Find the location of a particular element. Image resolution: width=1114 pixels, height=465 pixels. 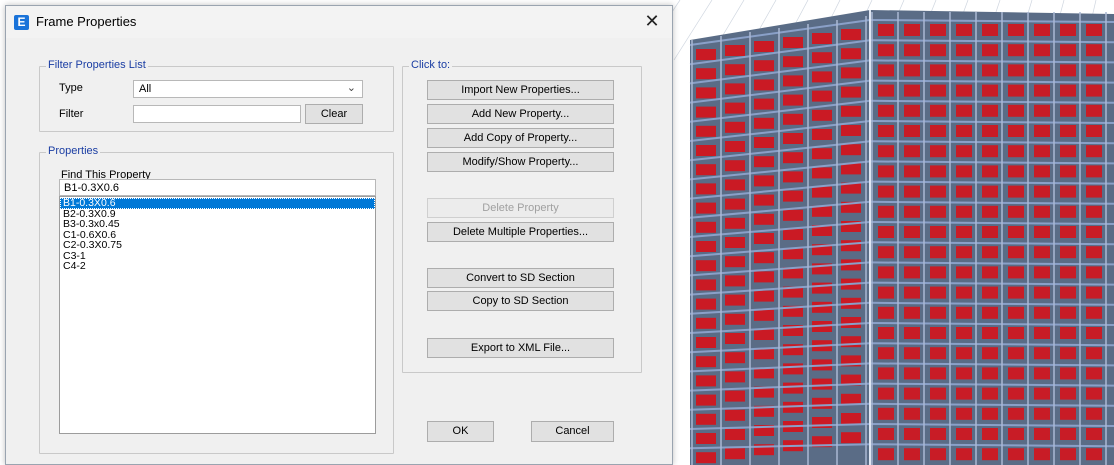

click-to-group-label: Click to: is located at coordinates (431, 65).